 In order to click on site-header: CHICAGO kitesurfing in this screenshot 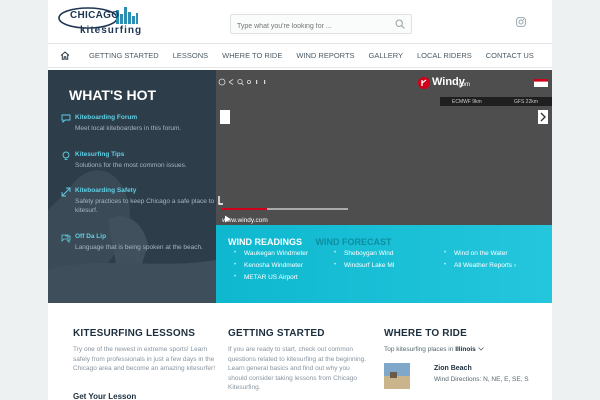, I will do `click(300, 22)`.